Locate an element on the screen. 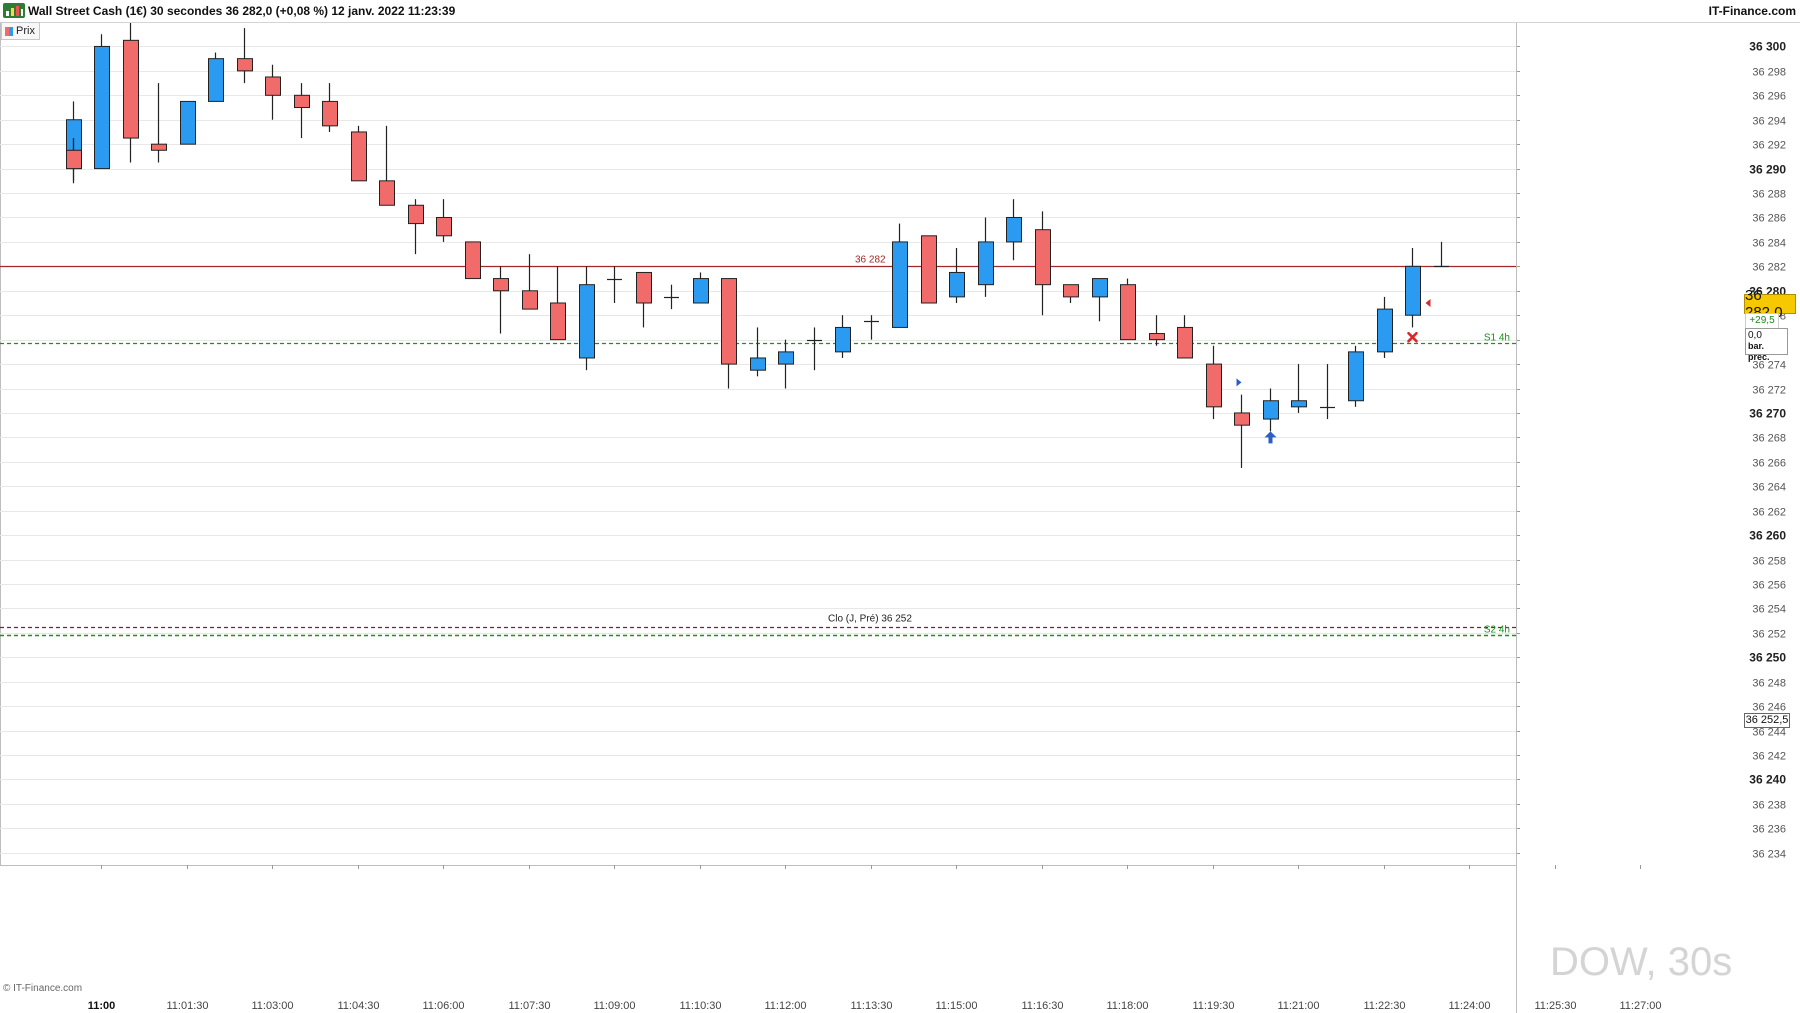  x-tick-label: 11:06:00 is located at coordinates (443, 1006).